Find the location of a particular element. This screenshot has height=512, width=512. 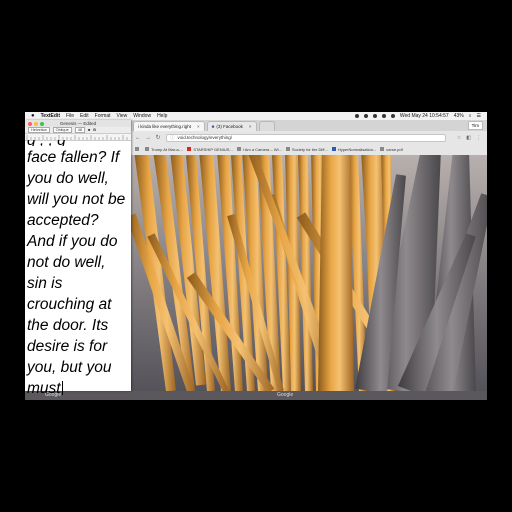

bookmark-label: carse.pdf is located at coordinates (394, 149).